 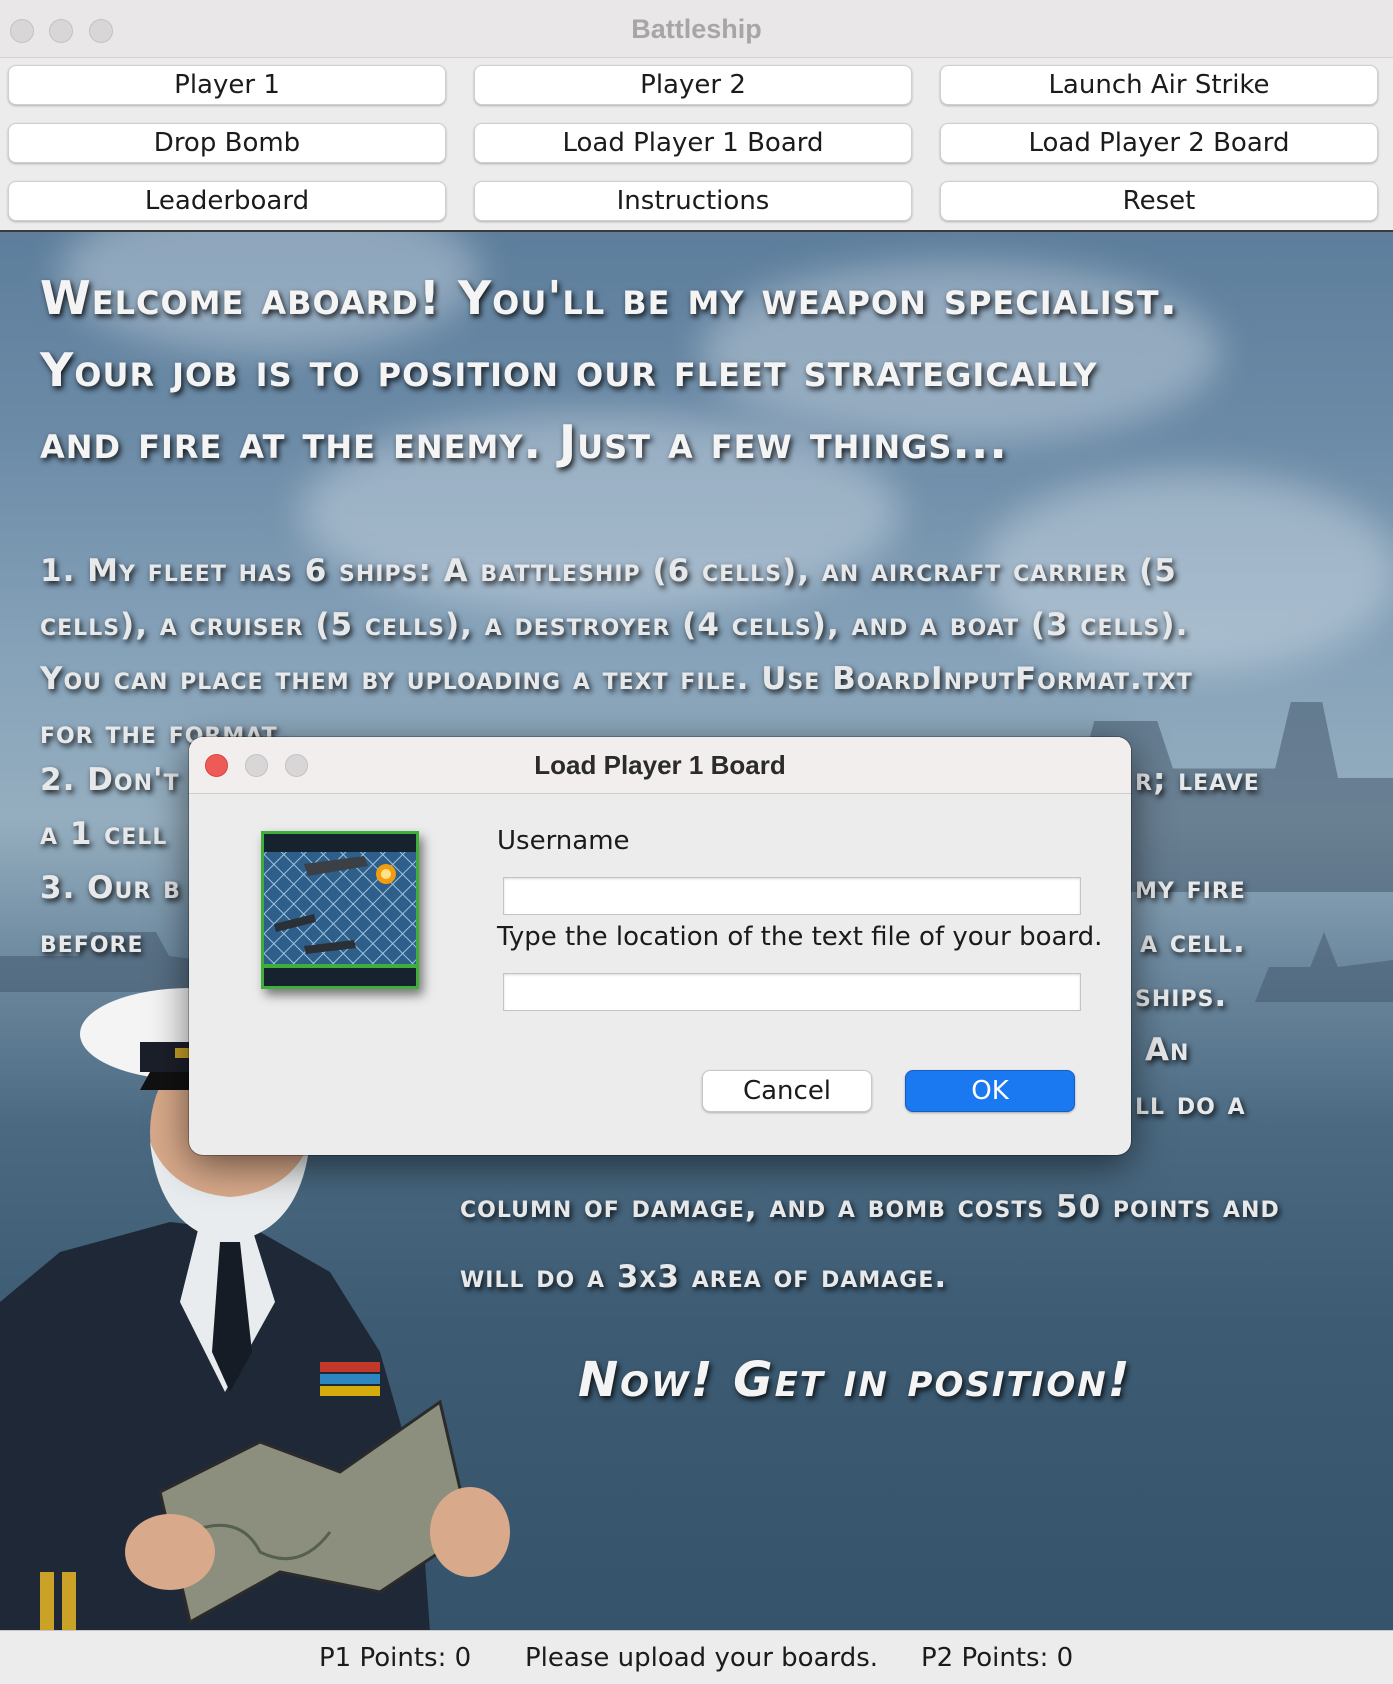 I want to click on rule-3-line-3-end: ships., so click(x=1181, y=996).